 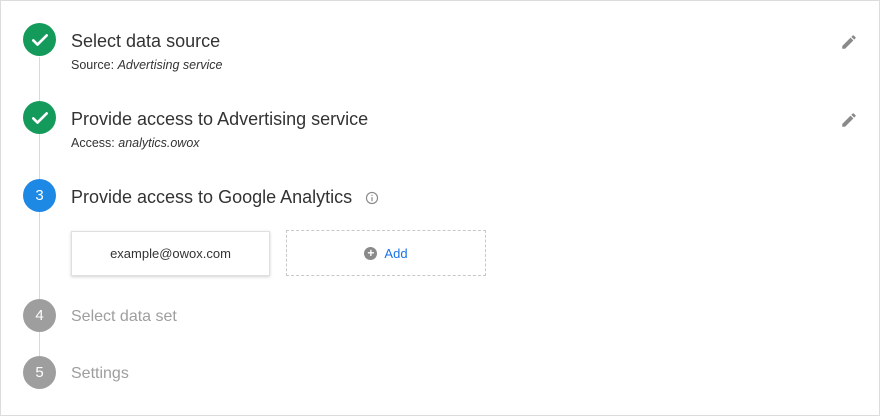 What do you see at coordinates (146, 41) in the screenshot?
I see `step-1-title: Select data source` at bounding box center [146, 41].